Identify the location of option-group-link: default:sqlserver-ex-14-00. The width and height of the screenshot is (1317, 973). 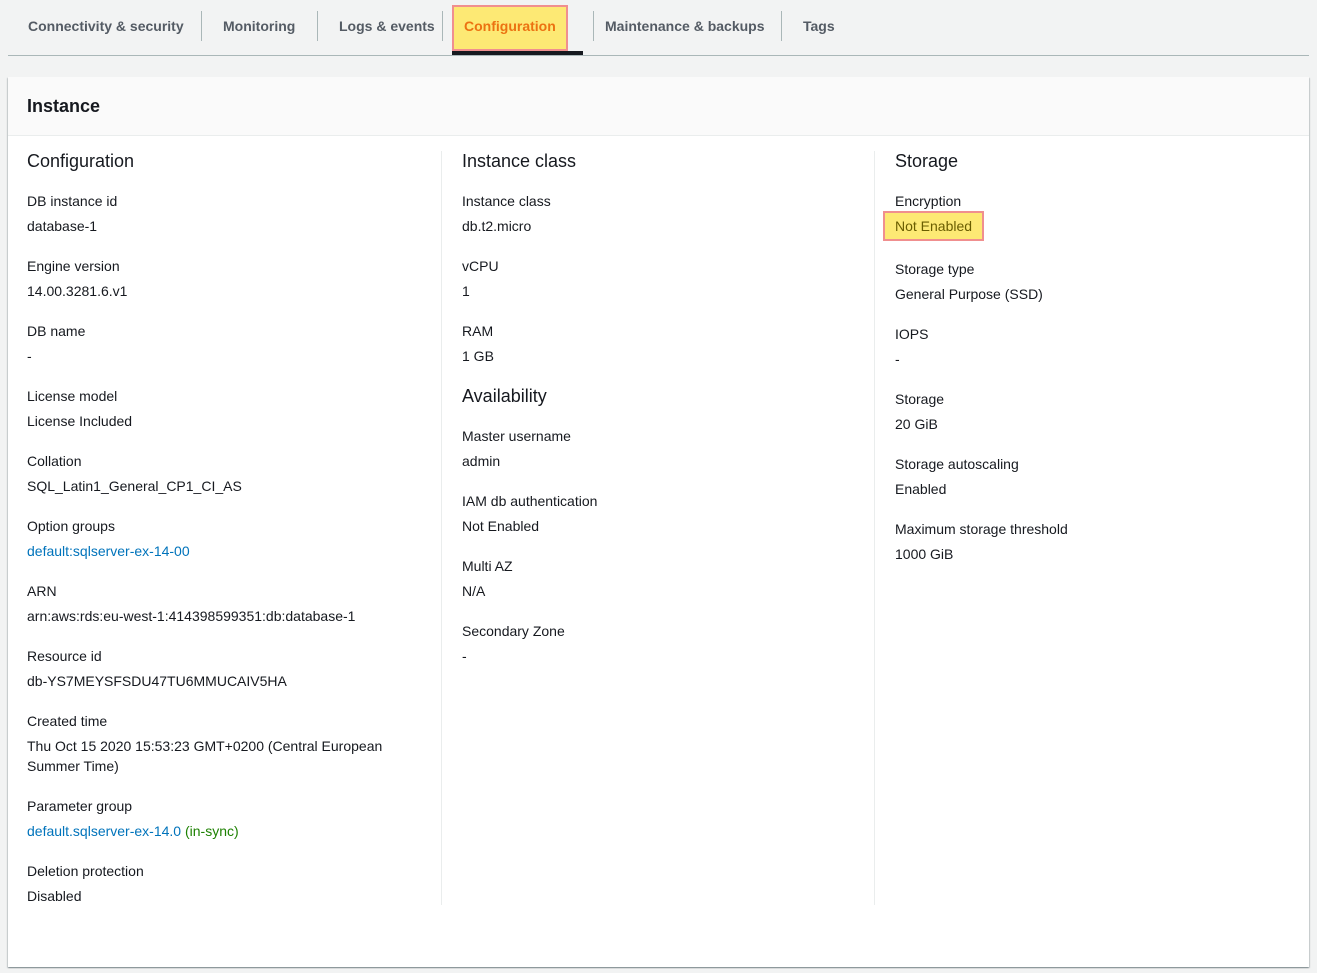
(227, 551).